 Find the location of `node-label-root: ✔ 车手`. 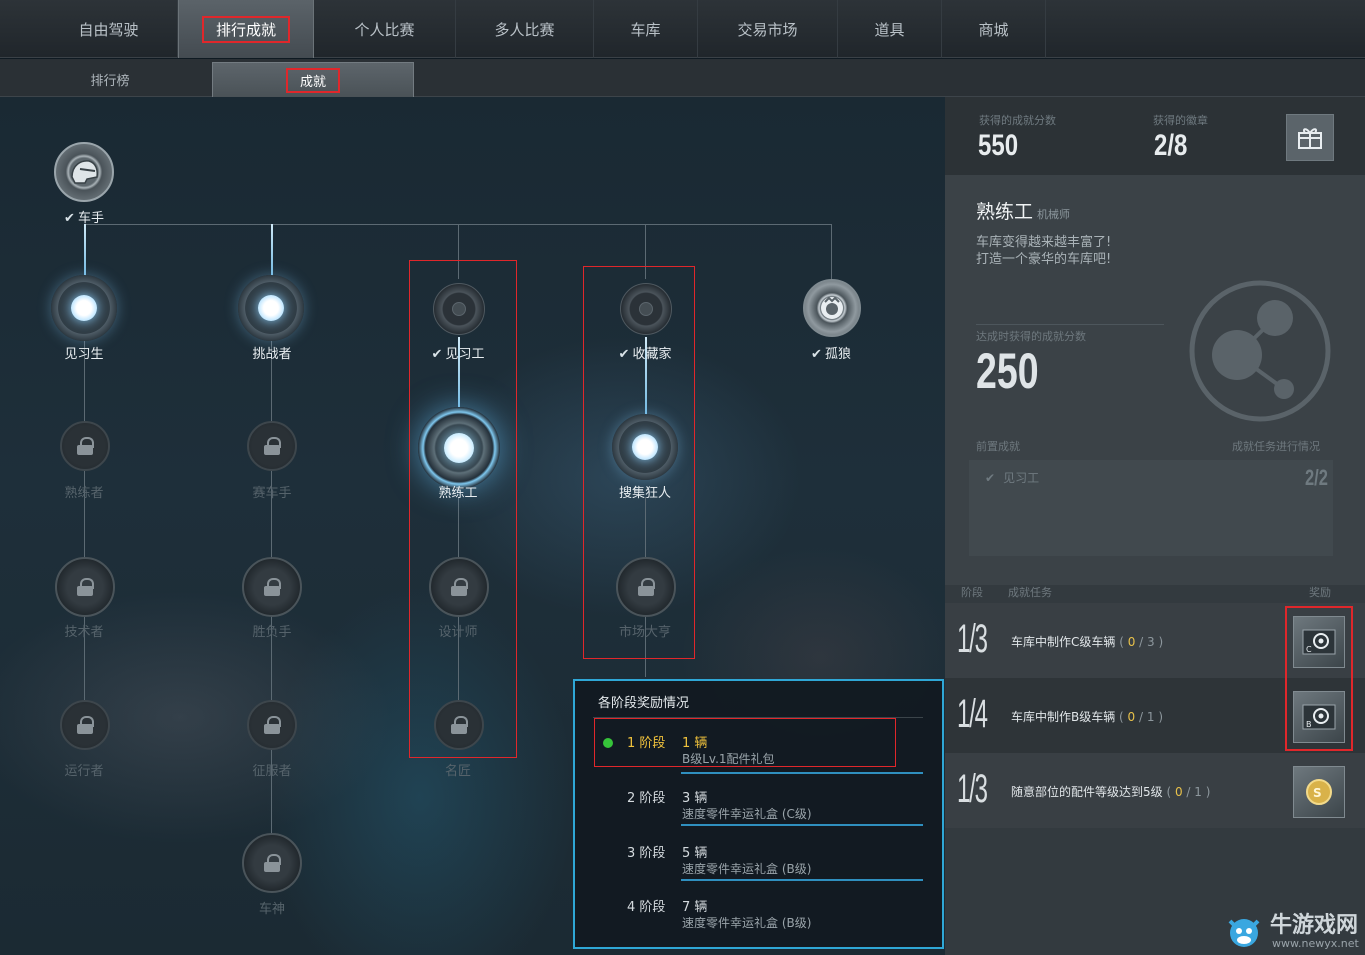

node-label-root: ✔ 车手 is located at coordinates (84, 218).